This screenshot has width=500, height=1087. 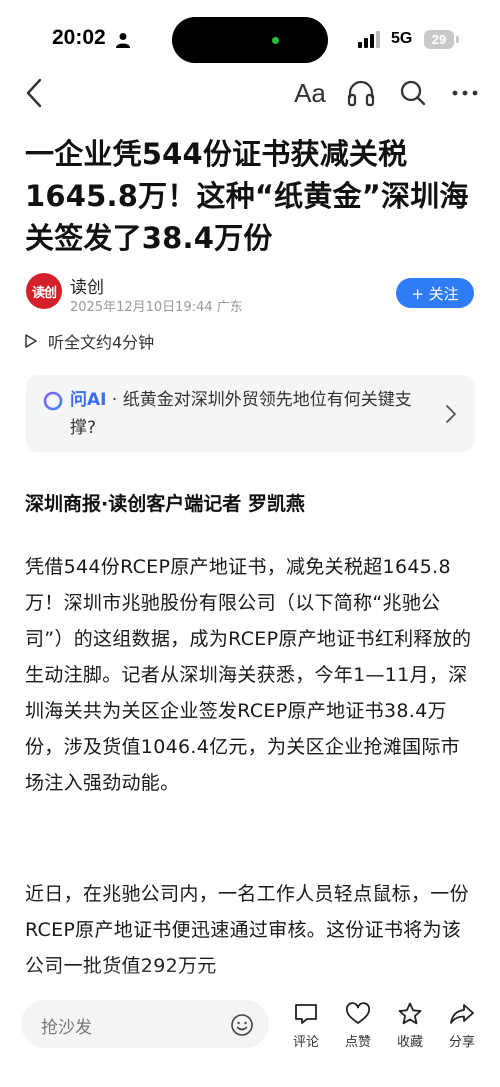 I want to click on like-icon, so click(x=358, y=1013).